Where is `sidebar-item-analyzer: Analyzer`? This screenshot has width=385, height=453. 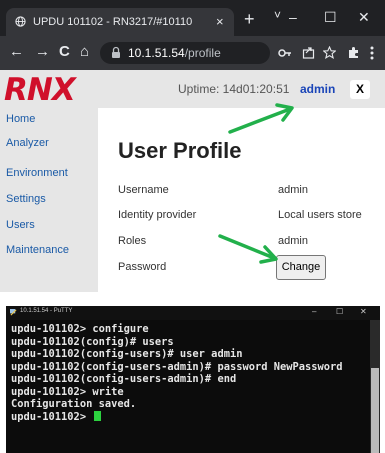
sidebar-item-analyzer: Analyzer is located at coordinates (27, 143).